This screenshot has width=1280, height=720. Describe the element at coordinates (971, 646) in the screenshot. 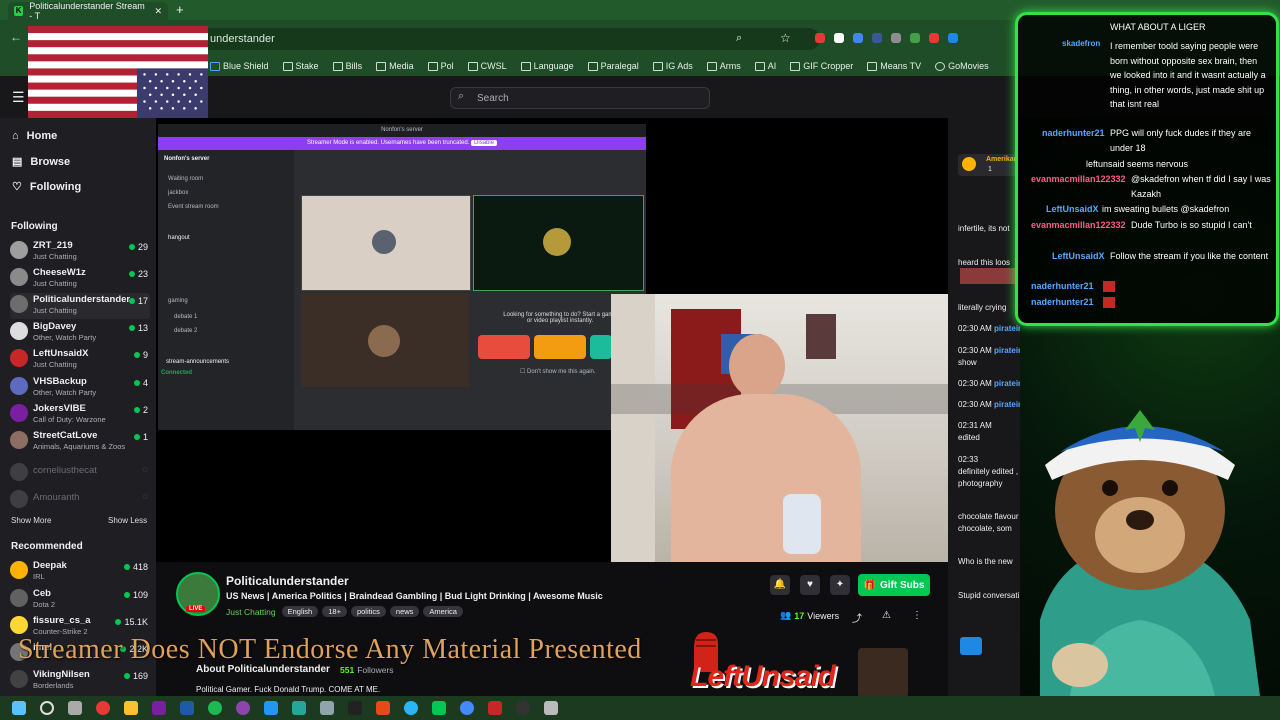

I see `chat-send-icon` at that location.